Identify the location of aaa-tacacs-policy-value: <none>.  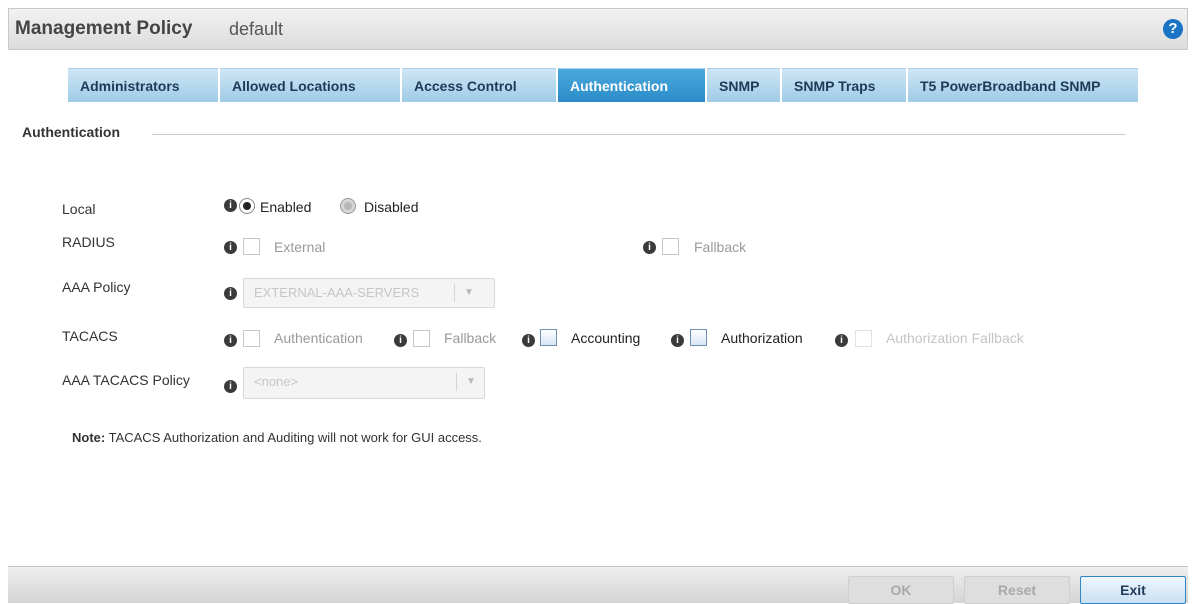
(276, 381).